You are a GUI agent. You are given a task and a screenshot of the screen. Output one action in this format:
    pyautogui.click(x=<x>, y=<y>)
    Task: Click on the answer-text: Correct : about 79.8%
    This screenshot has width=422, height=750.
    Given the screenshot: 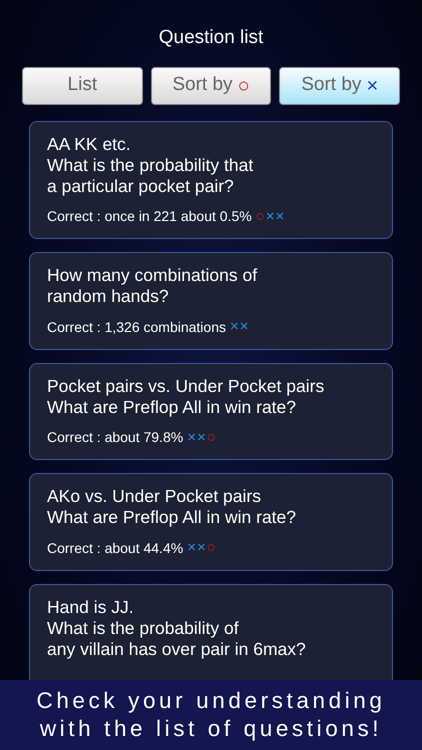 What is the action you would take?
    pyautogui.click(x=115, y=438)
    